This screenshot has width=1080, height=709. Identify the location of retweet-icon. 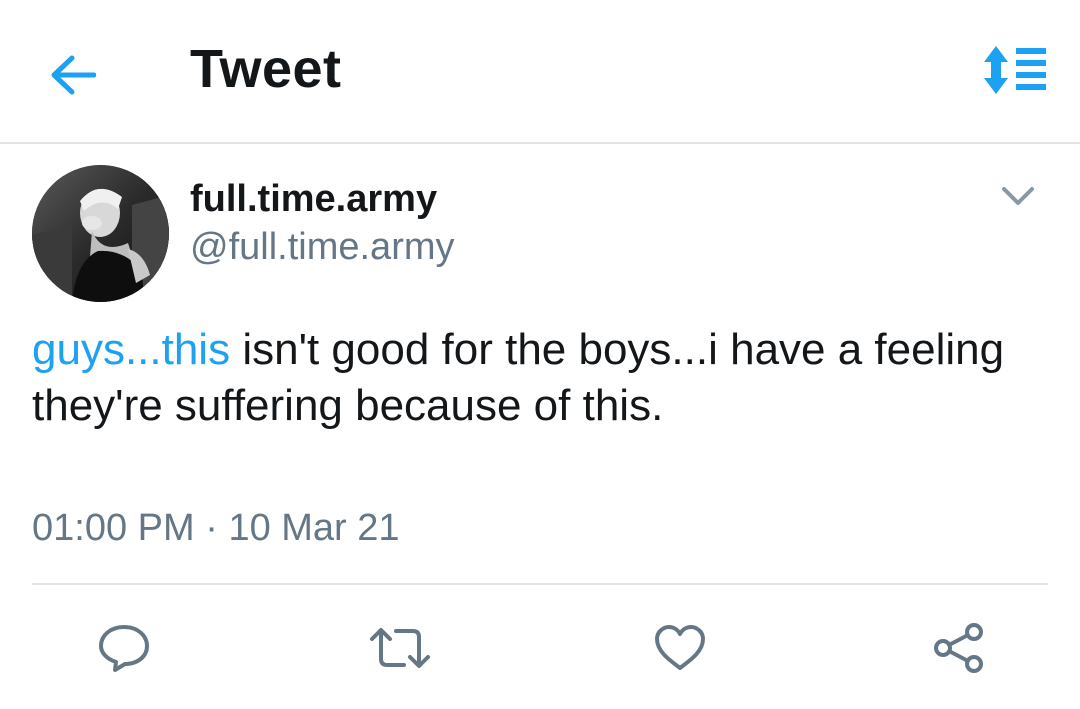
(400, 648).